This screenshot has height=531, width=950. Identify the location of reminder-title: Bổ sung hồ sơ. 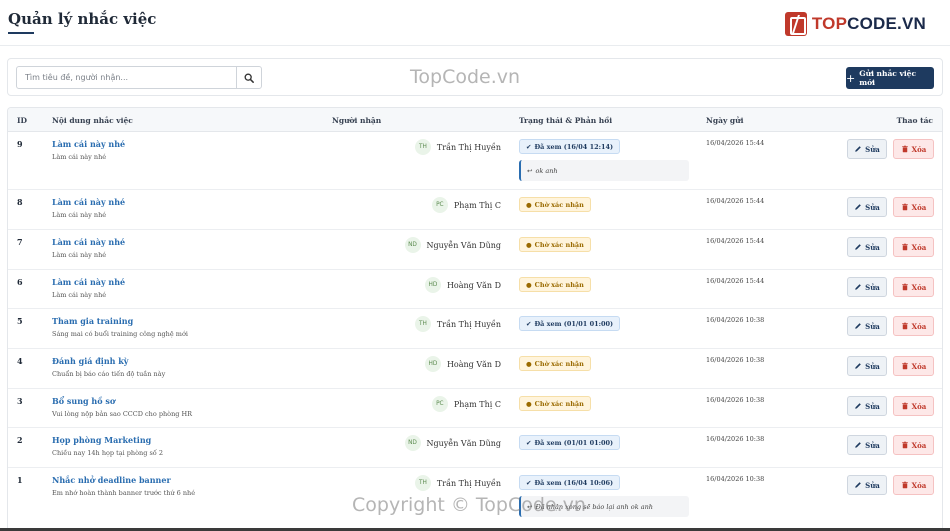
(83, 401).